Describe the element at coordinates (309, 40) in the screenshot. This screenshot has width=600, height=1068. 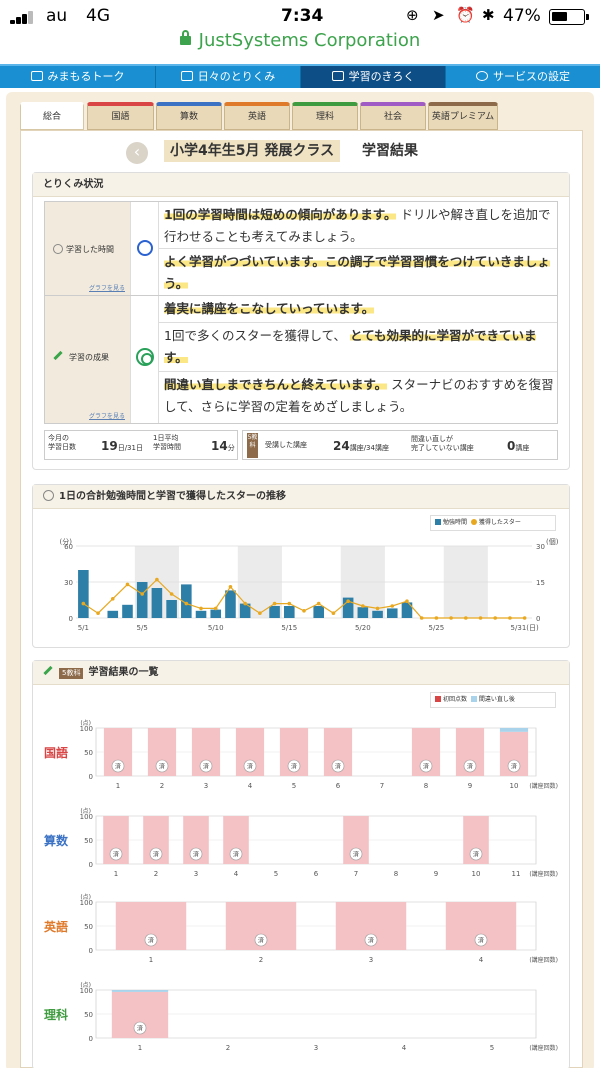
I see `url-domain: JustSystems Corporation` at that location.